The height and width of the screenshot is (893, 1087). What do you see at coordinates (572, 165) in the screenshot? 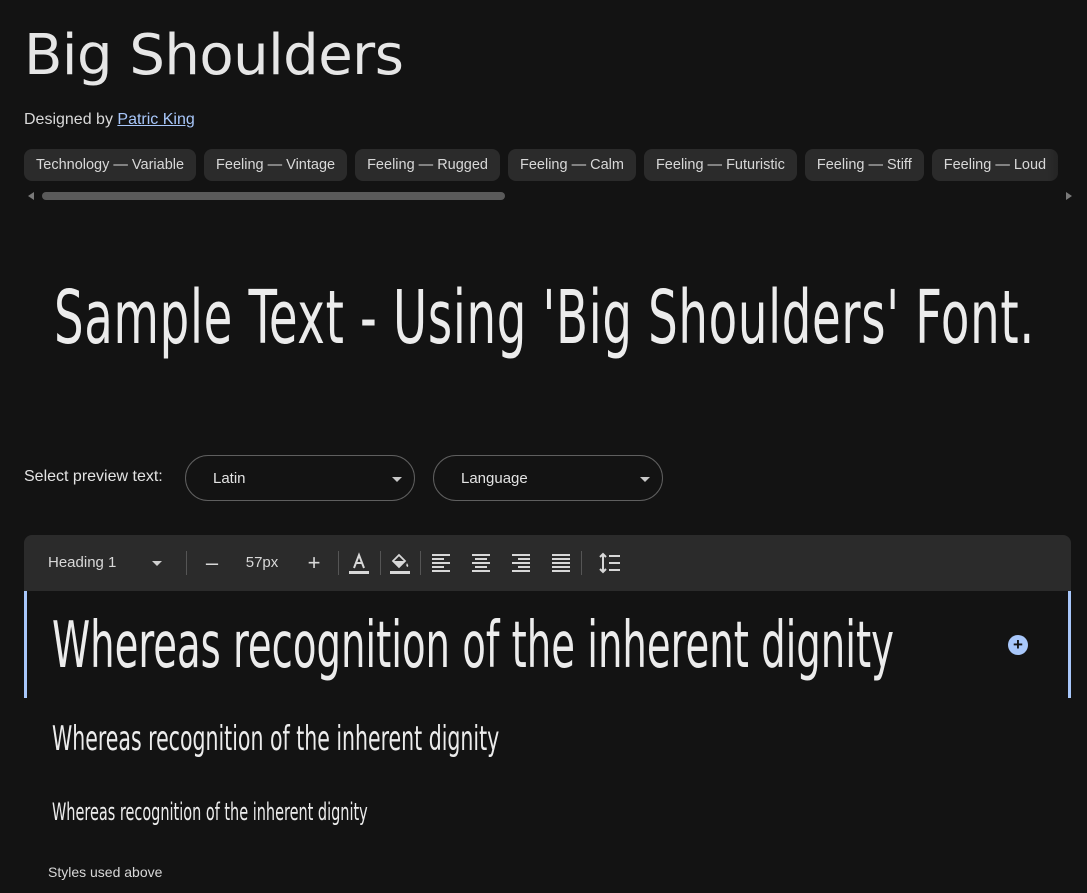
I see `tag-chip: Feeling — Calm` at bounding box center [572, 165].